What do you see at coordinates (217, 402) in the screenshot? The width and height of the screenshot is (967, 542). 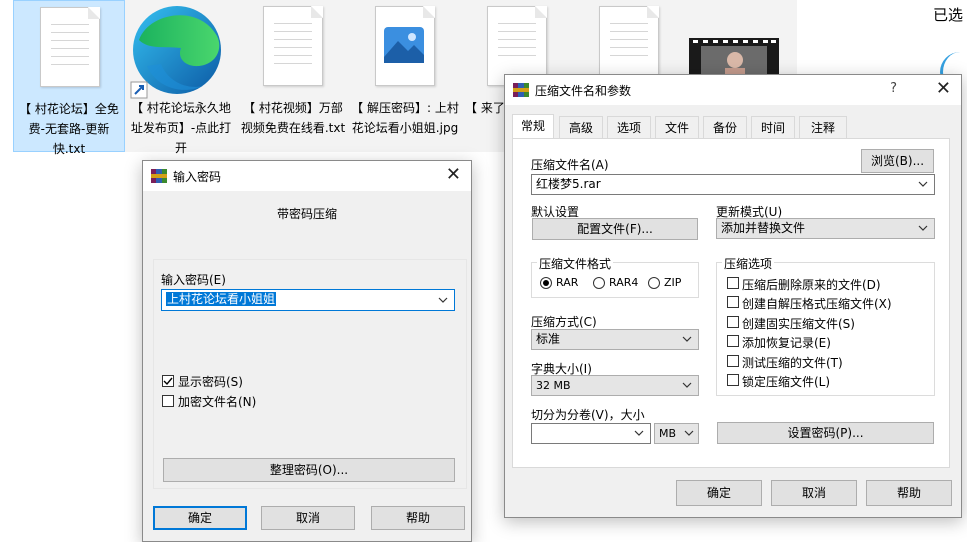 I see `encrypt-filenames-label: 加密文件名(N)` at bounding box center [217, 402].